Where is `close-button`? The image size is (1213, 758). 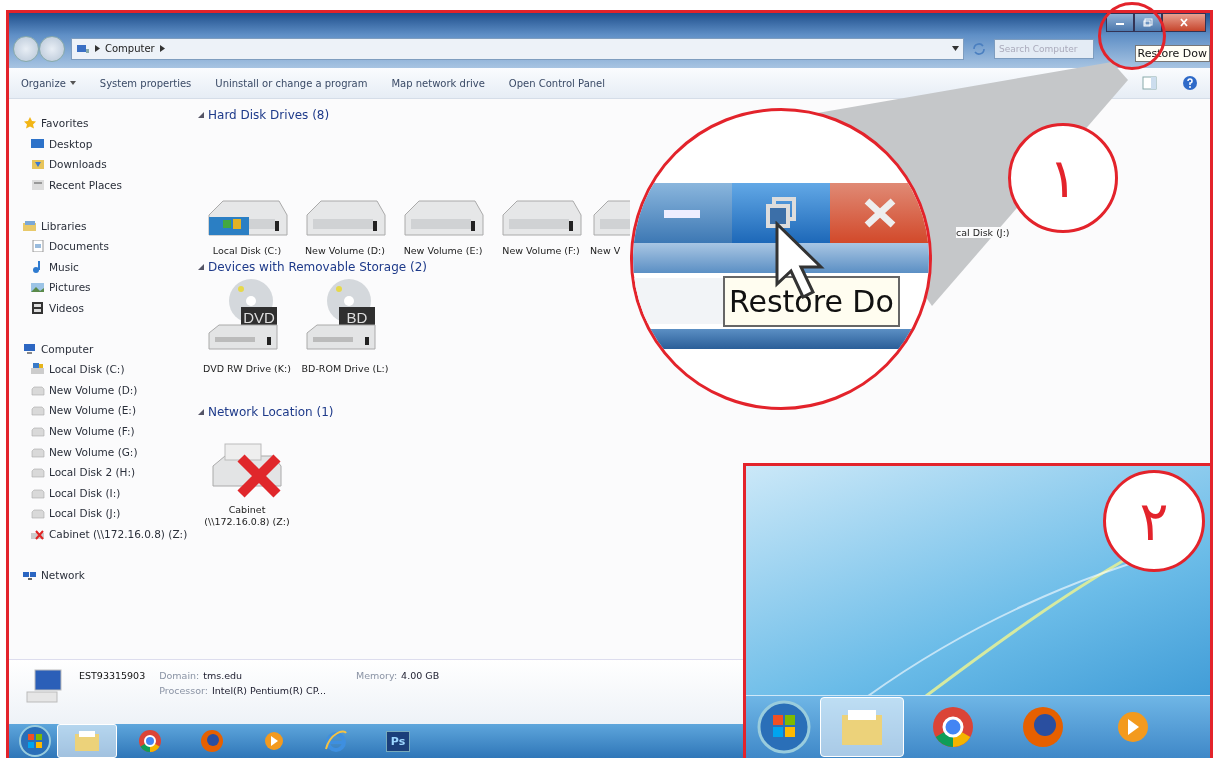
close-button is located at coordinates (1184, 22).